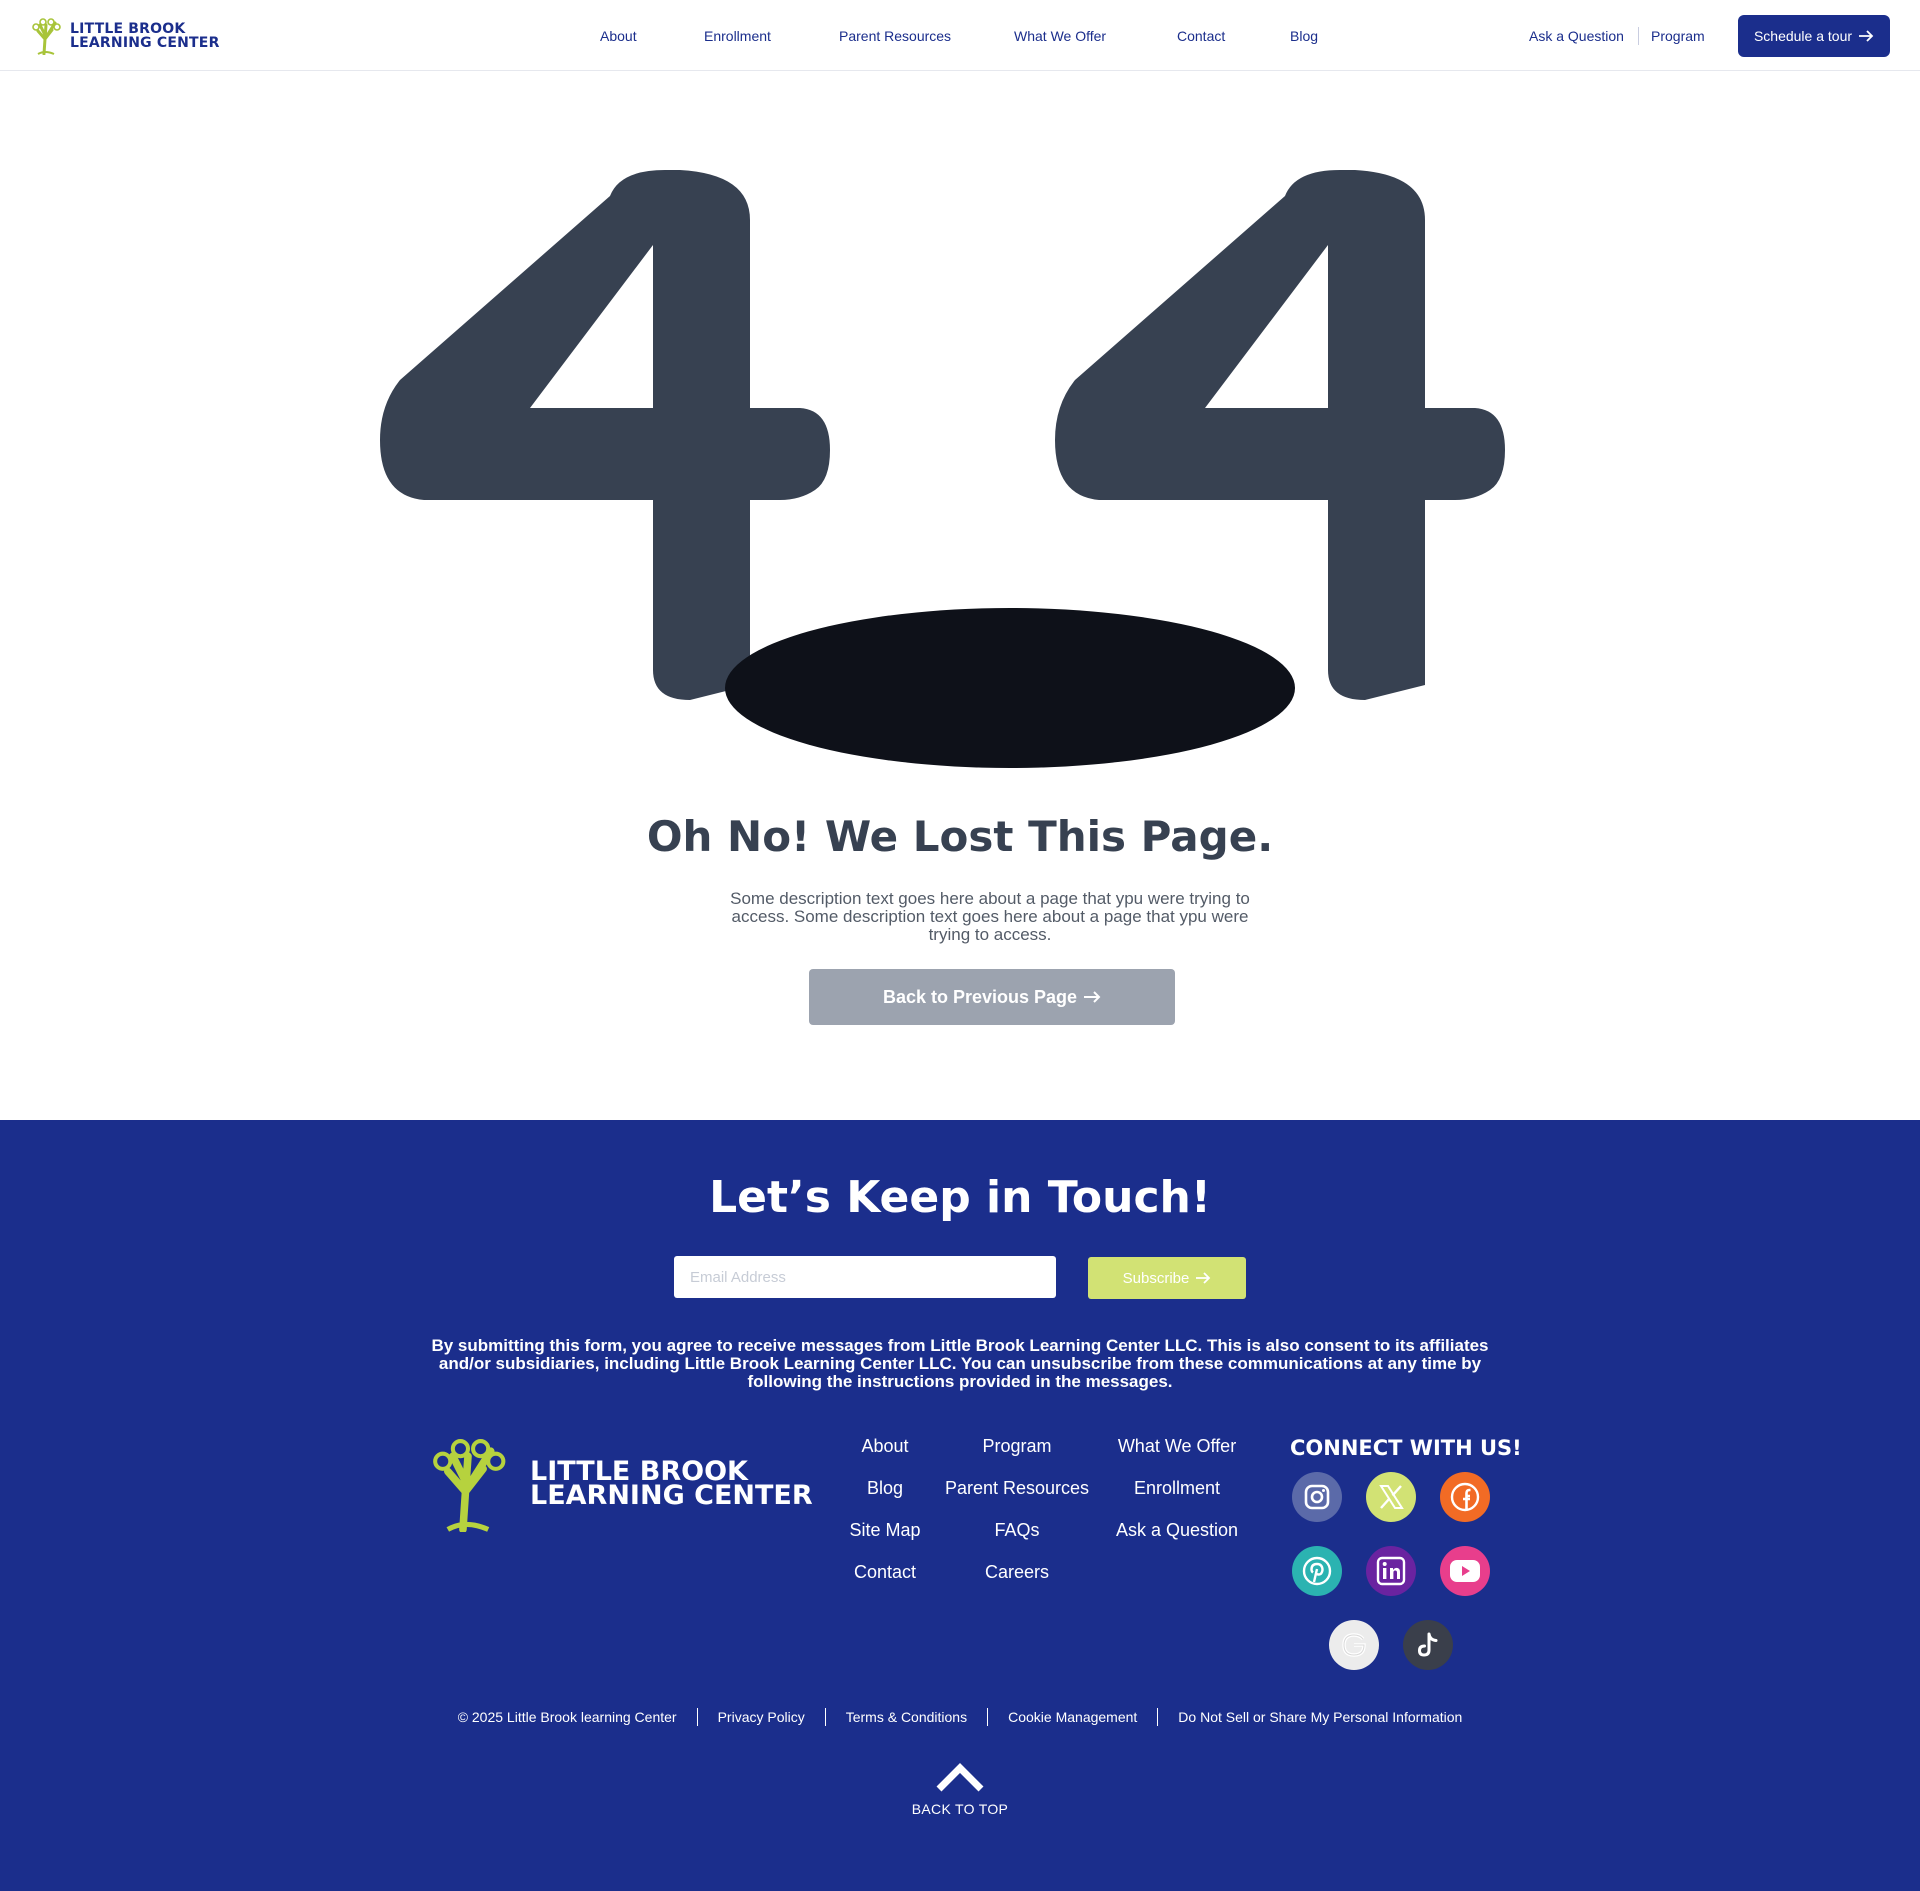  Describe the element at coordinates (865, 1277) in the screenshot. I see `email-input` at that location.